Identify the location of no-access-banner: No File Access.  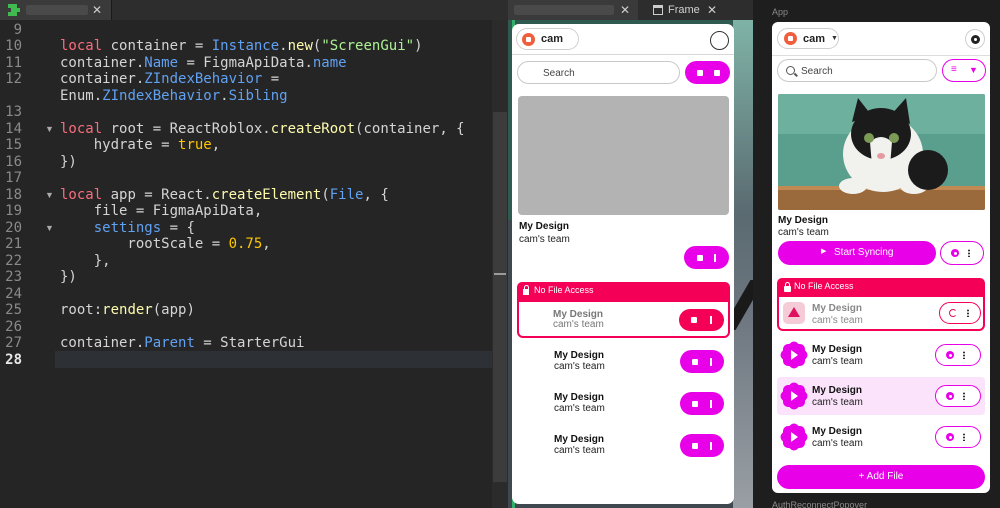
(623, 291).